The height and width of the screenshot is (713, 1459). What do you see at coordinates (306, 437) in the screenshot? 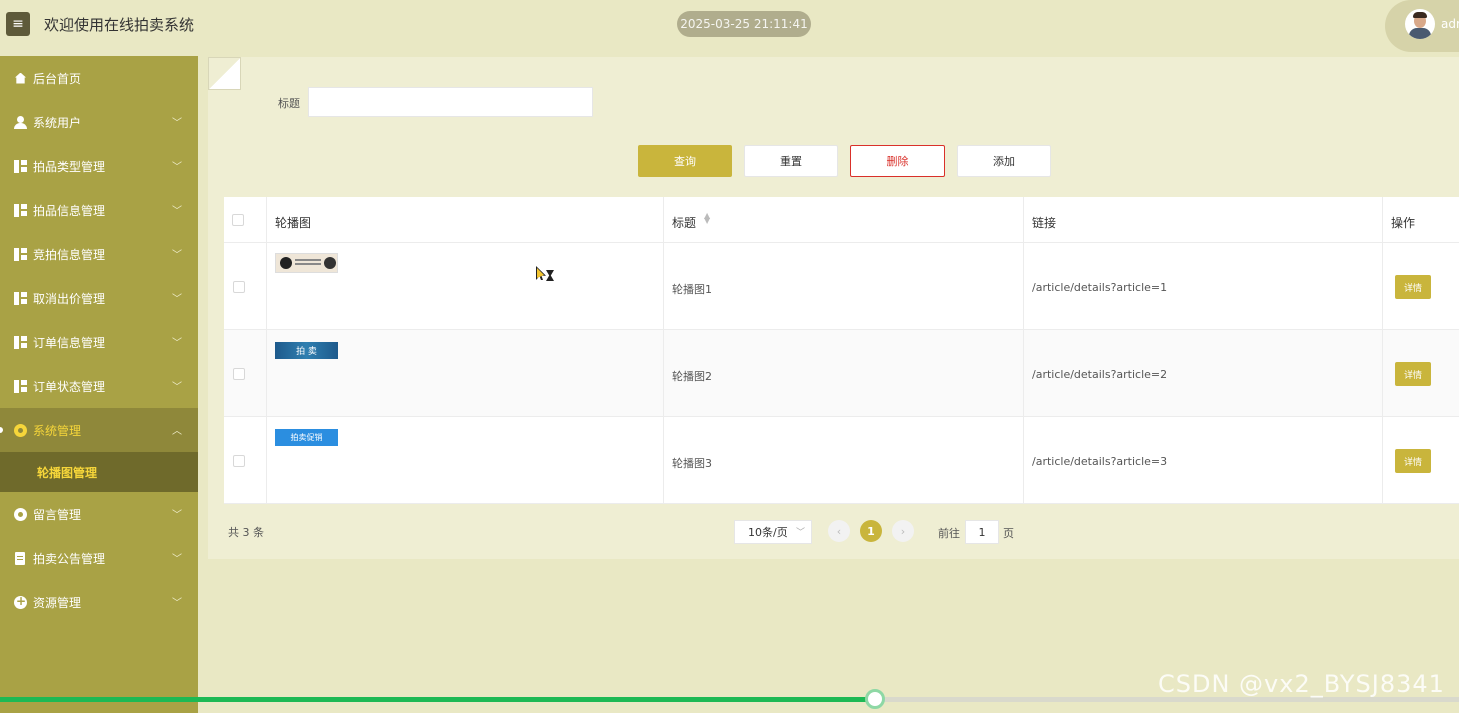
I see `carousel-thumbnail: 拍卖促销` at bounding box center [306, 437].